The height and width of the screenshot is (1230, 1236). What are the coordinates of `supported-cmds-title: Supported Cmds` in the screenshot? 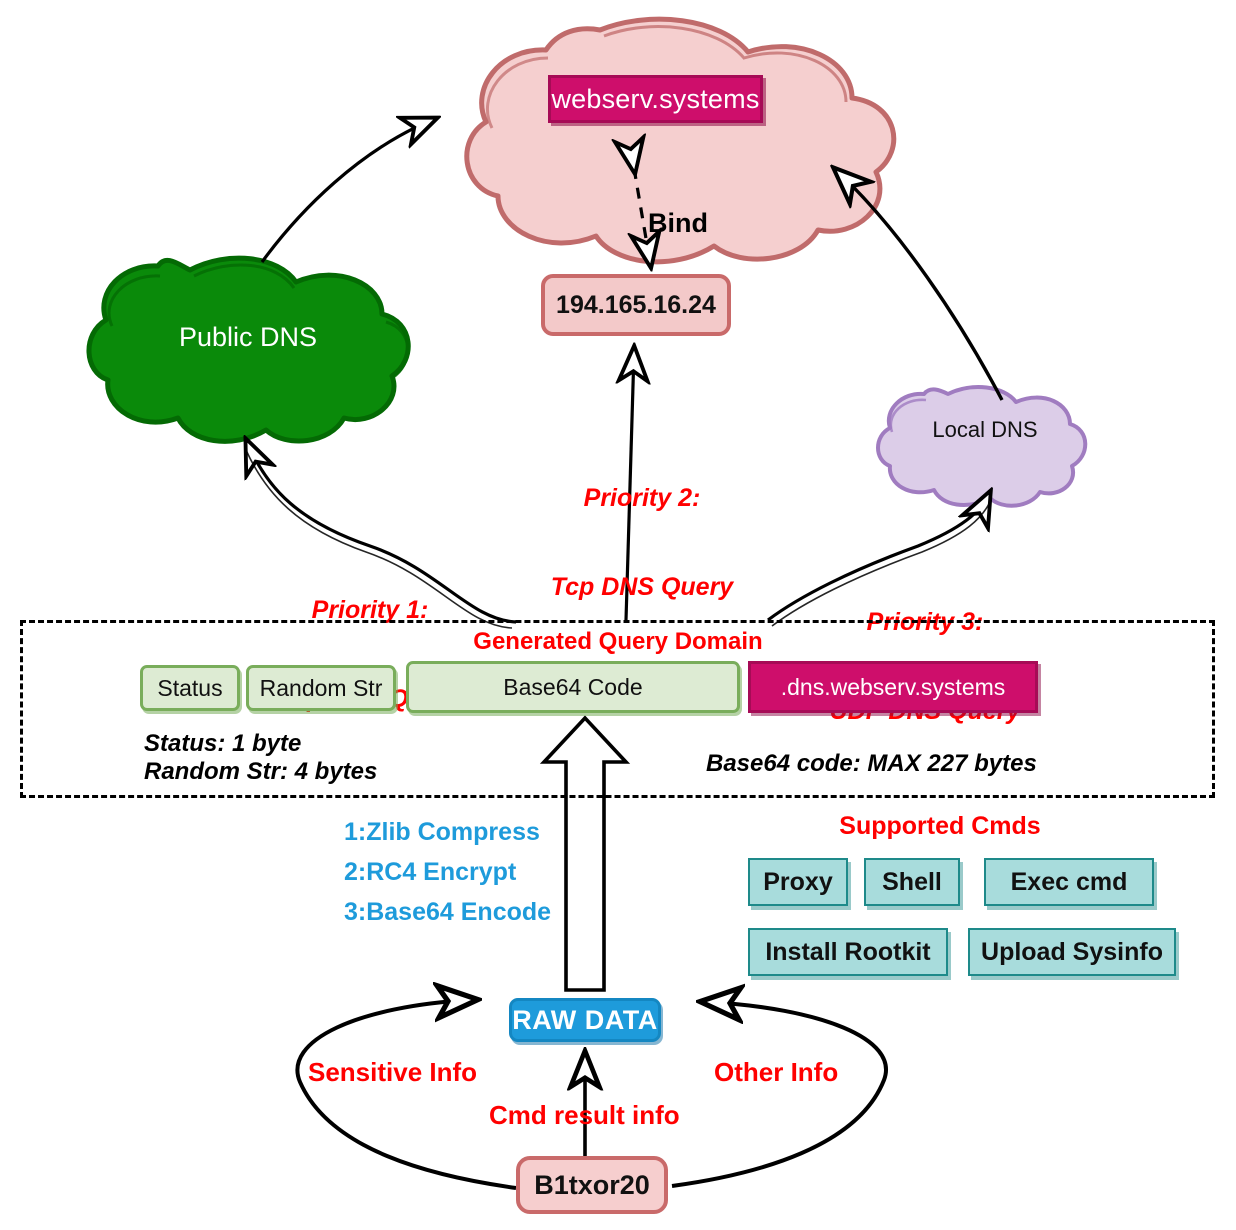 It's located at (940, 826).